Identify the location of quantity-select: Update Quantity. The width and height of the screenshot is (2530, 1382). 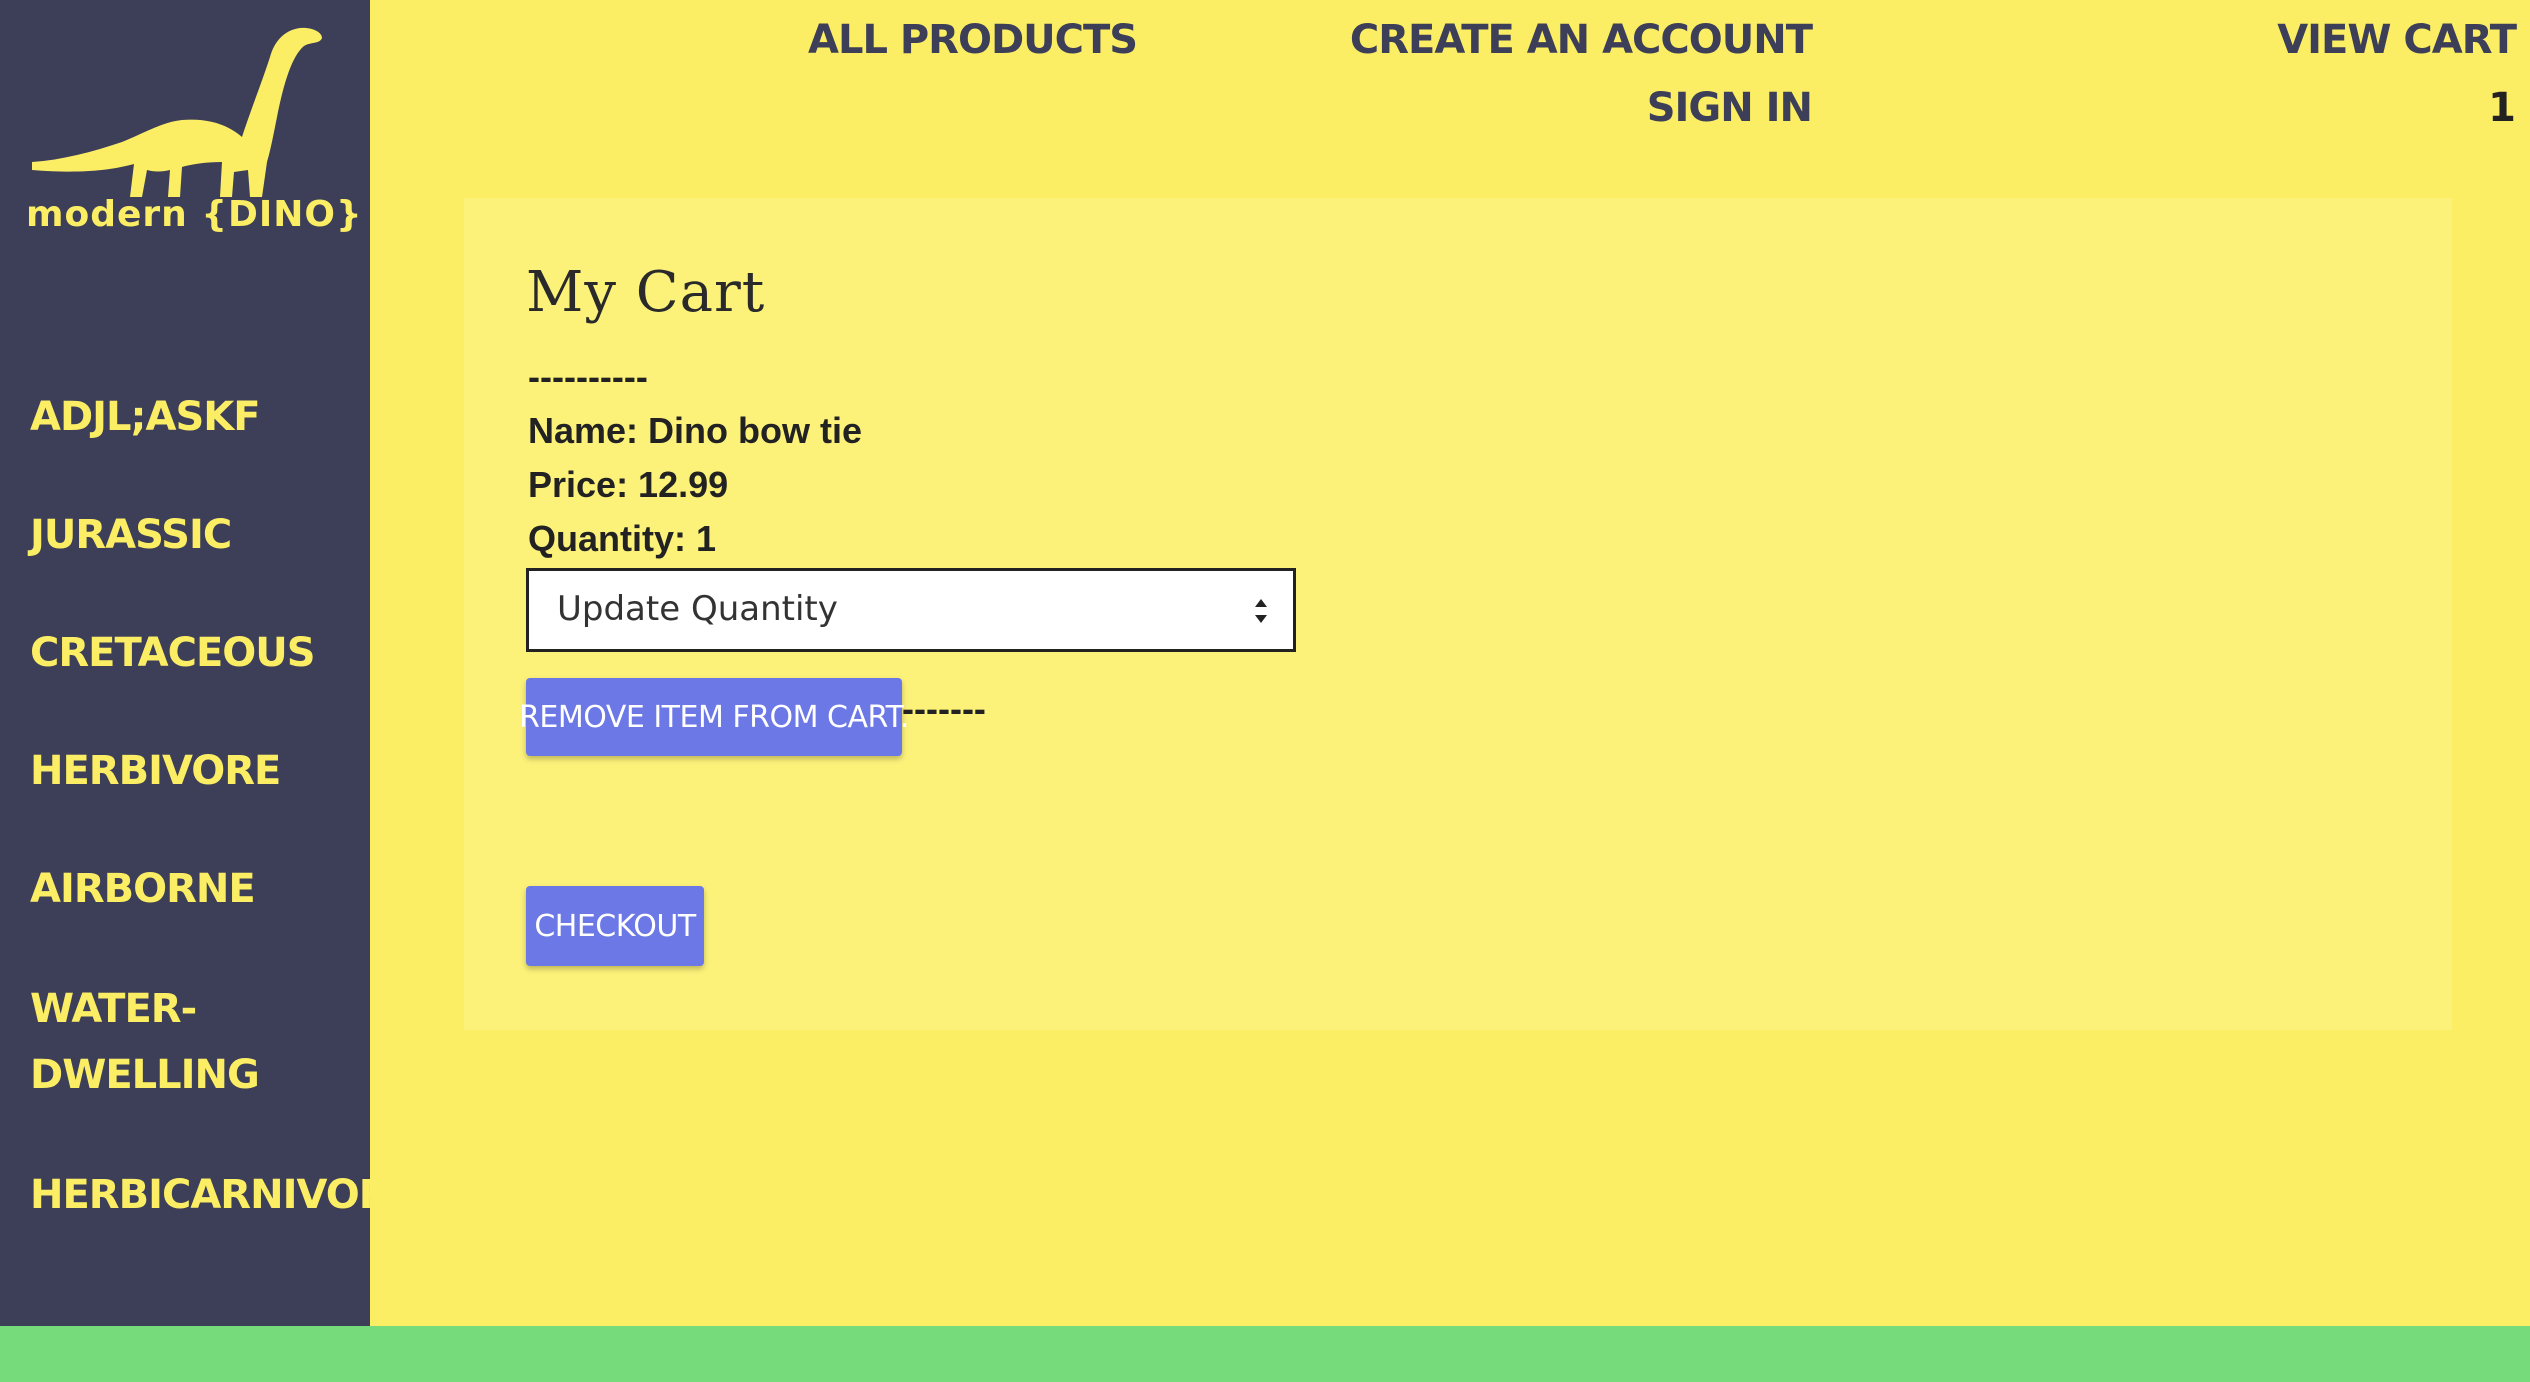
(911, 610).